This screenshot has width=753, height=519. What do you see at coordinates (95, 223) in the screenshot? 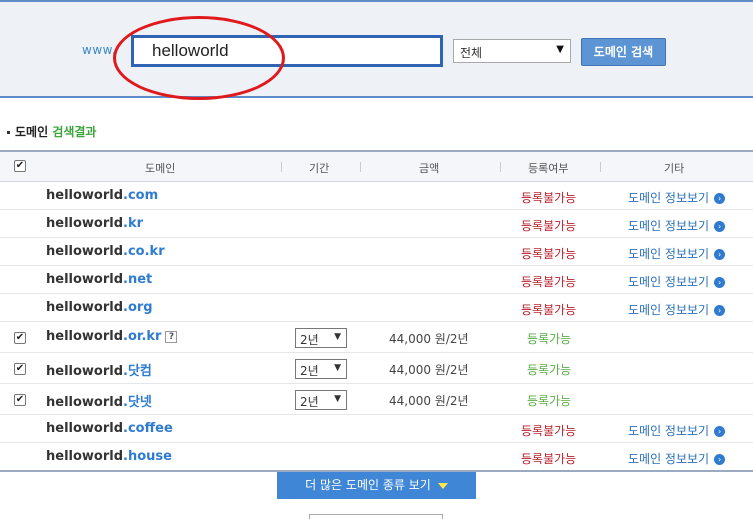
I see `domain-name: helloworld.kr` at bounding box center [95, 223].